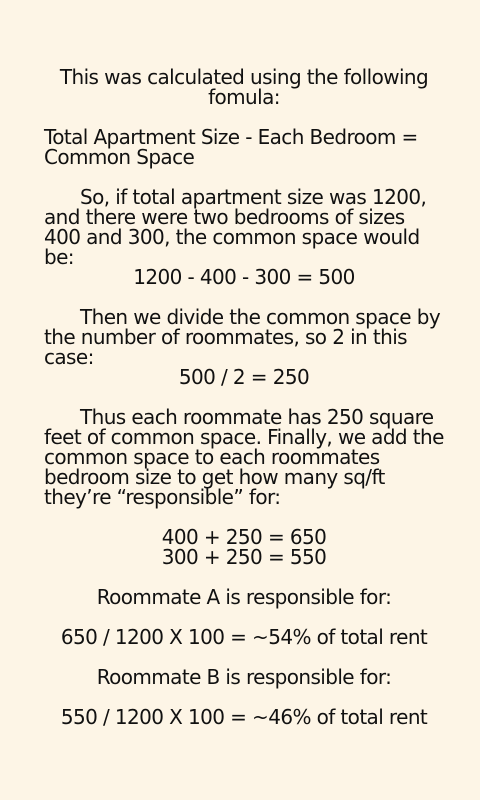 Image resolution: width=480 pixels, height=800 pixels. What do you see at coordinates (244, 77) in the screenshot?
I see `intro-line-1: This was calculated using the following` at bounding box center [244, 77].